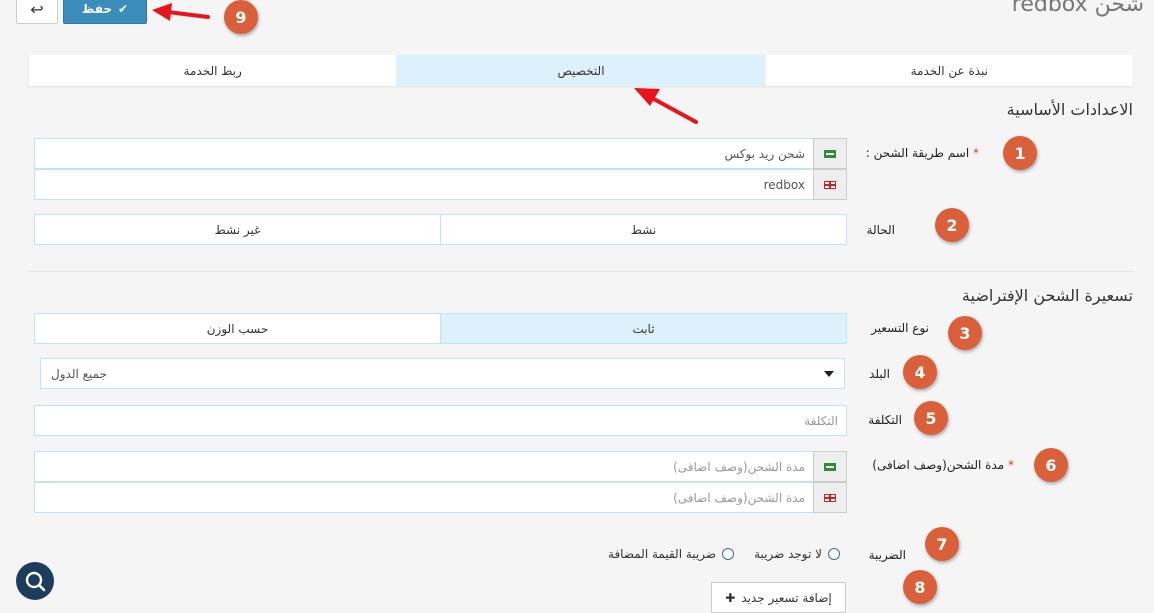  What do you see at coordinates (425, 63) in the screenshot?
I see `annotation-arrows` at bounding box center [425, 63].